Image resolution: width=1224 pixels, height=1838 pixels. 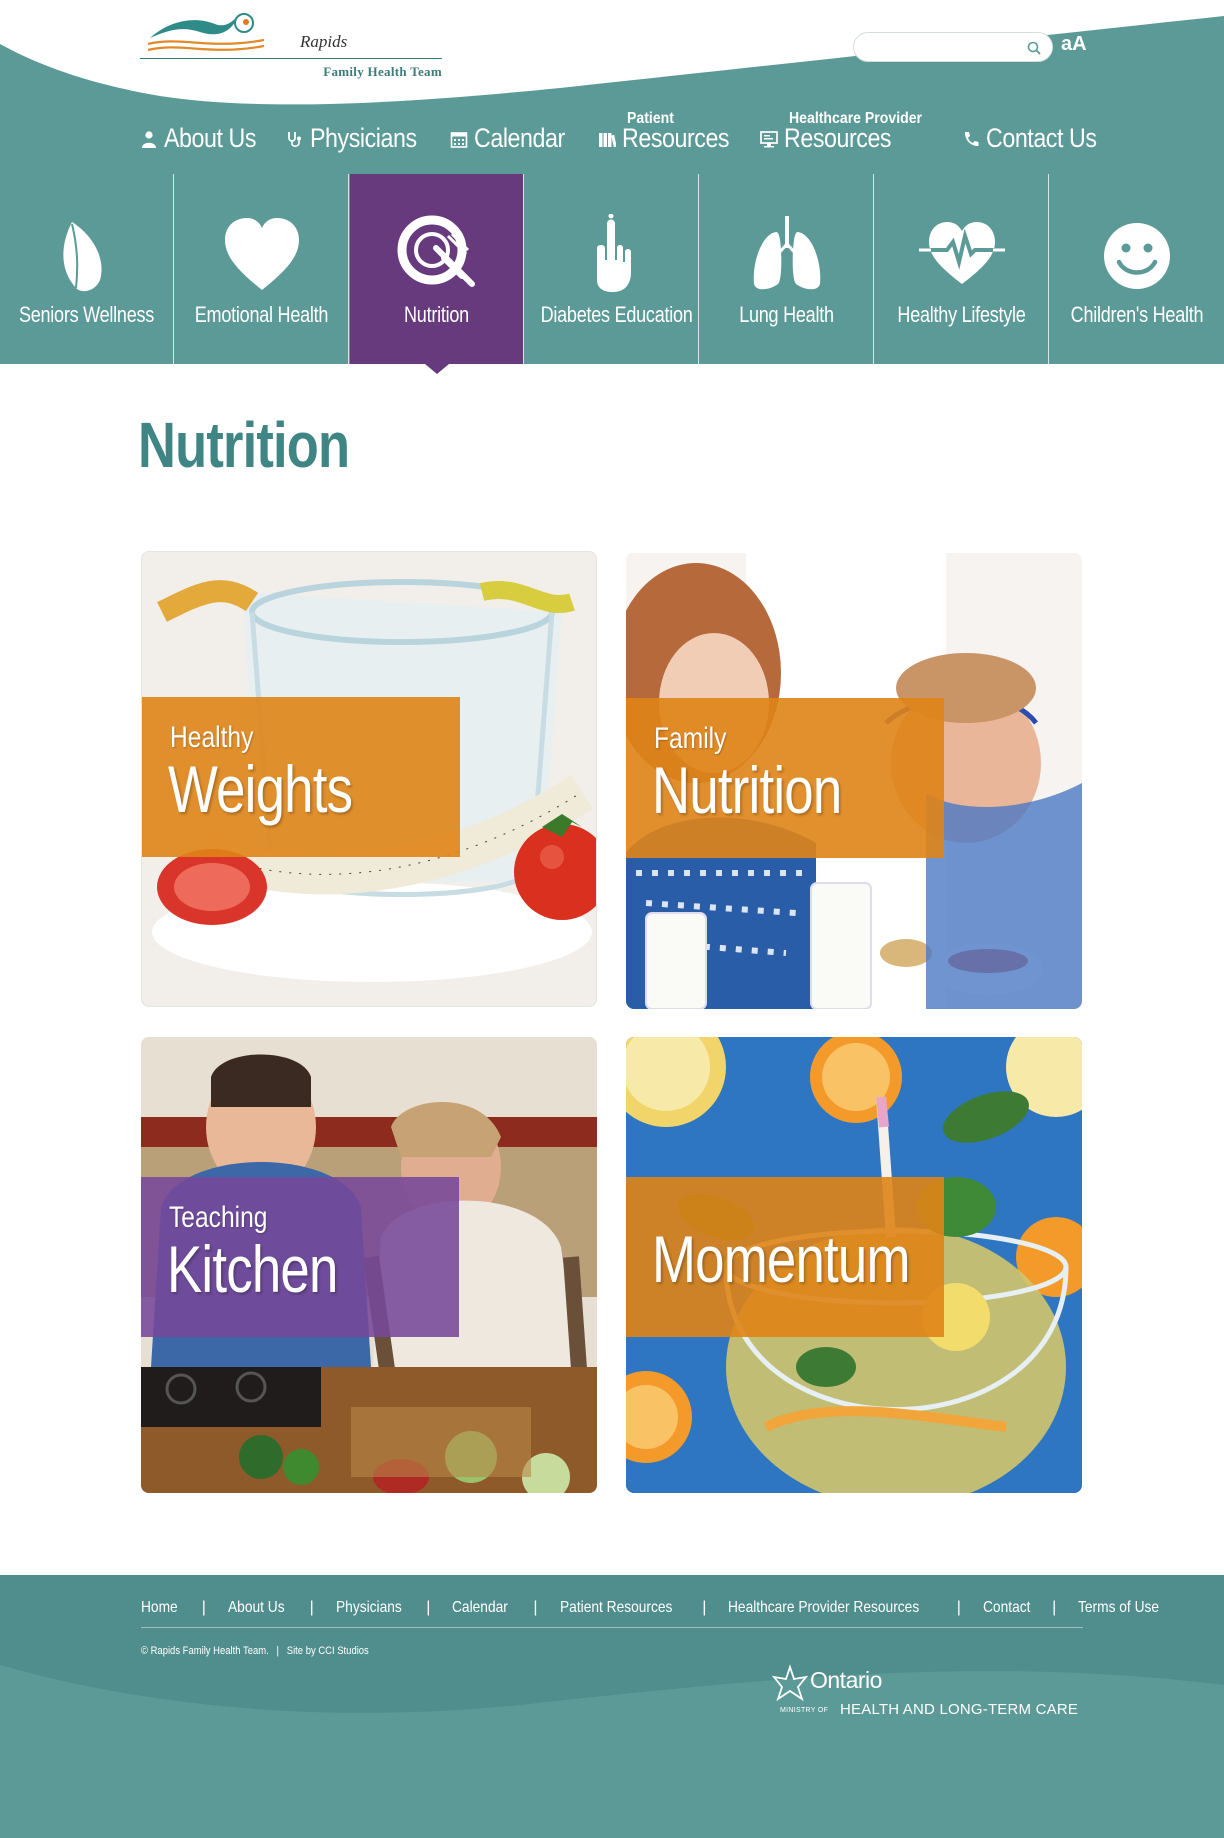 What do you see at coordinates (1074, 44) in the screenshot?
I see `text-size-toggle: aA` at bounding box center [1074, 44].